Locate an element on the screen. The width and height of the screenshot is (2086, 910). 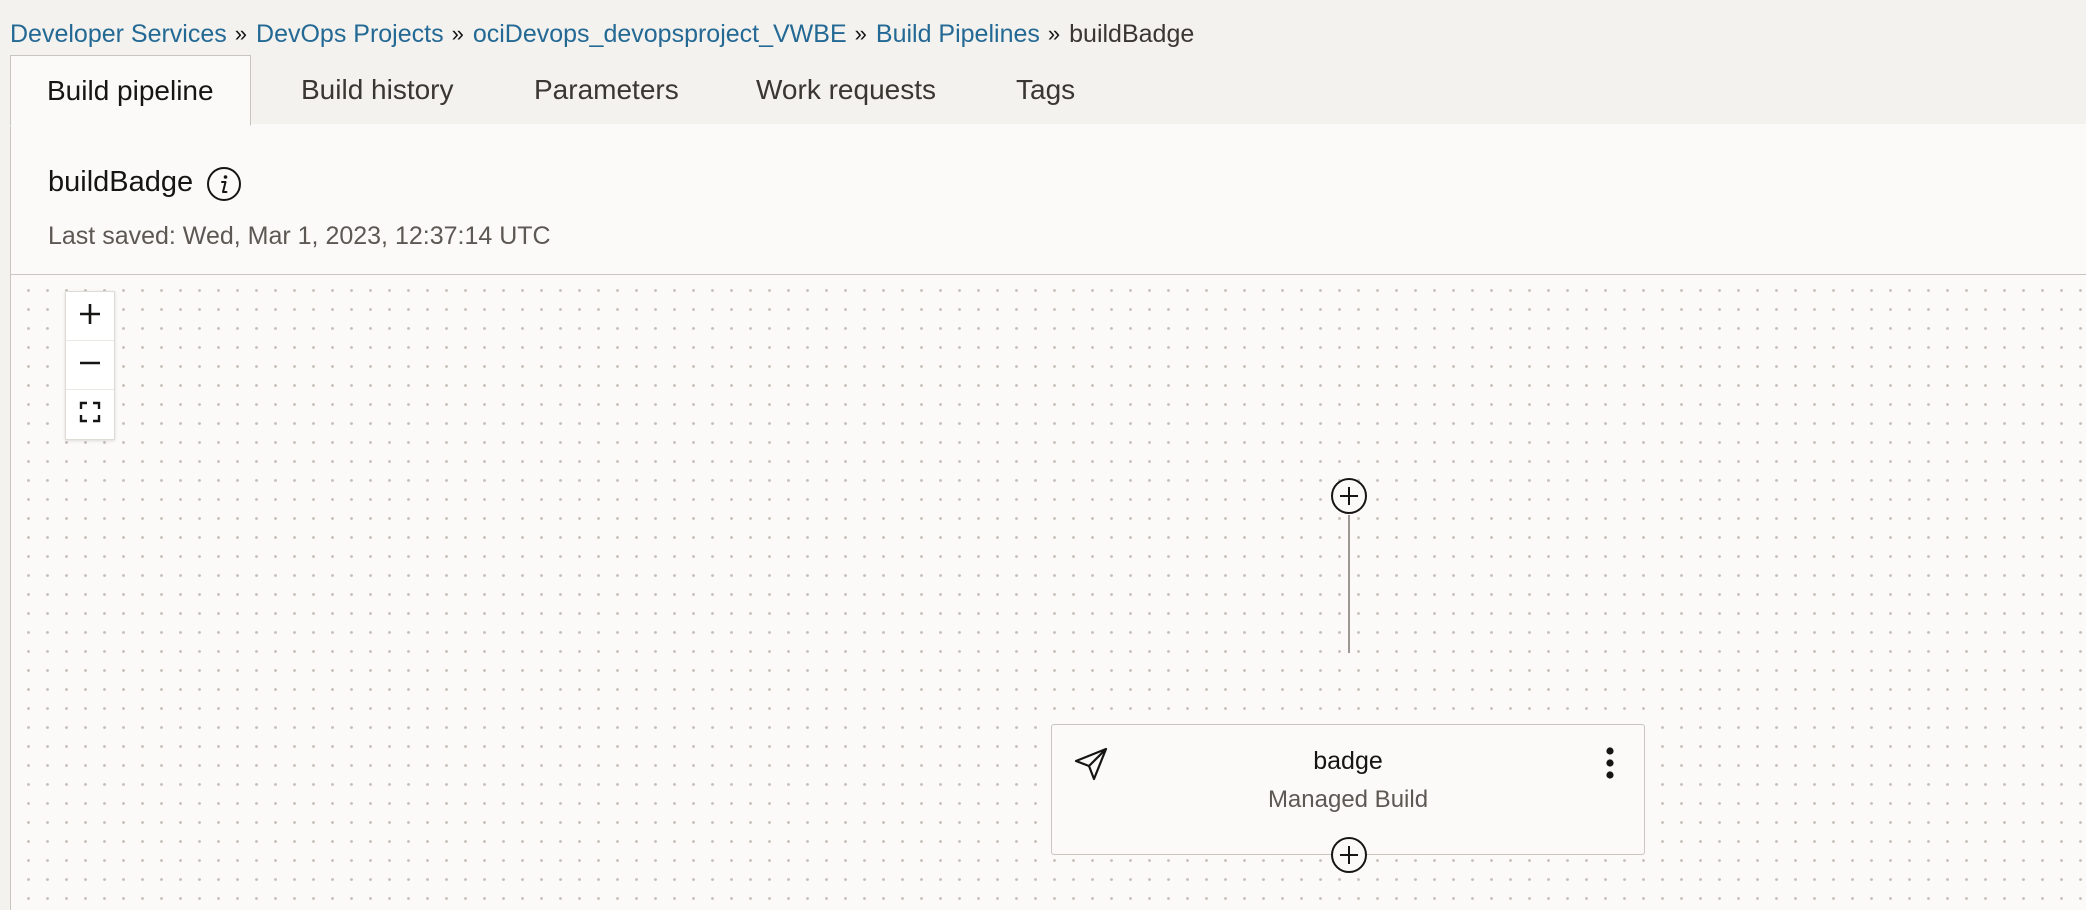
page-title: buildBadge is located at coordinates (121, 182).